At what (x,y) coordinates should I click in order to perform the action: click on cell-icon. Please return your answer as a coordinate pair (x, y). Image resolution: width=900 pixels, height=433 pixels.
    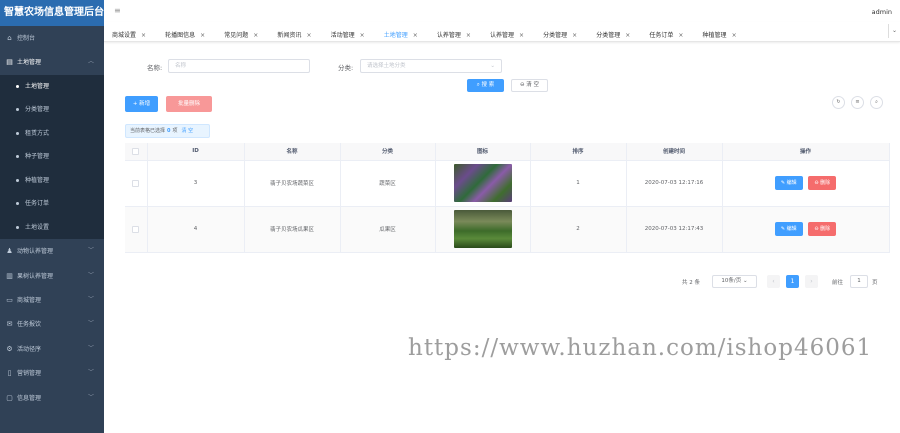
    Looking at the image, I should click on (483, 183).